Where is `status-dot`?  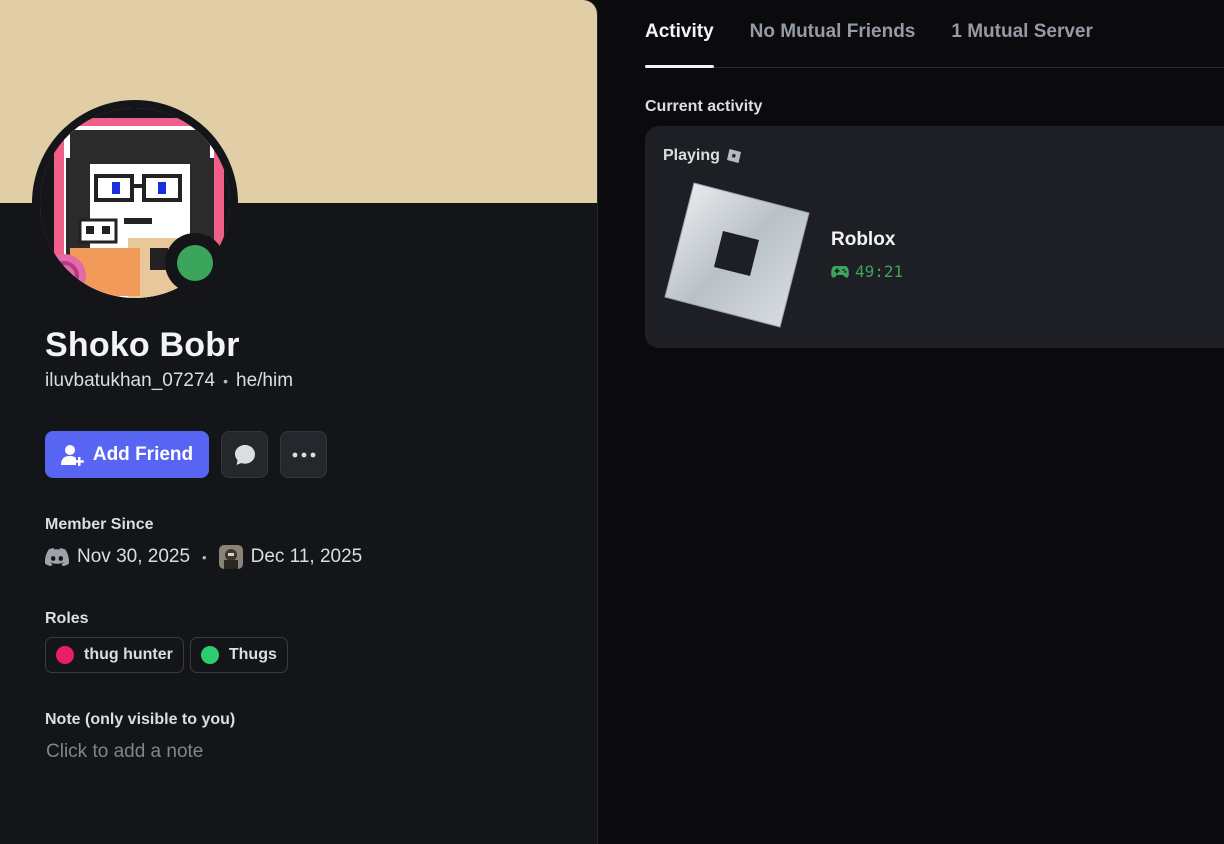 status-dot is located at coordinates (195, 263).